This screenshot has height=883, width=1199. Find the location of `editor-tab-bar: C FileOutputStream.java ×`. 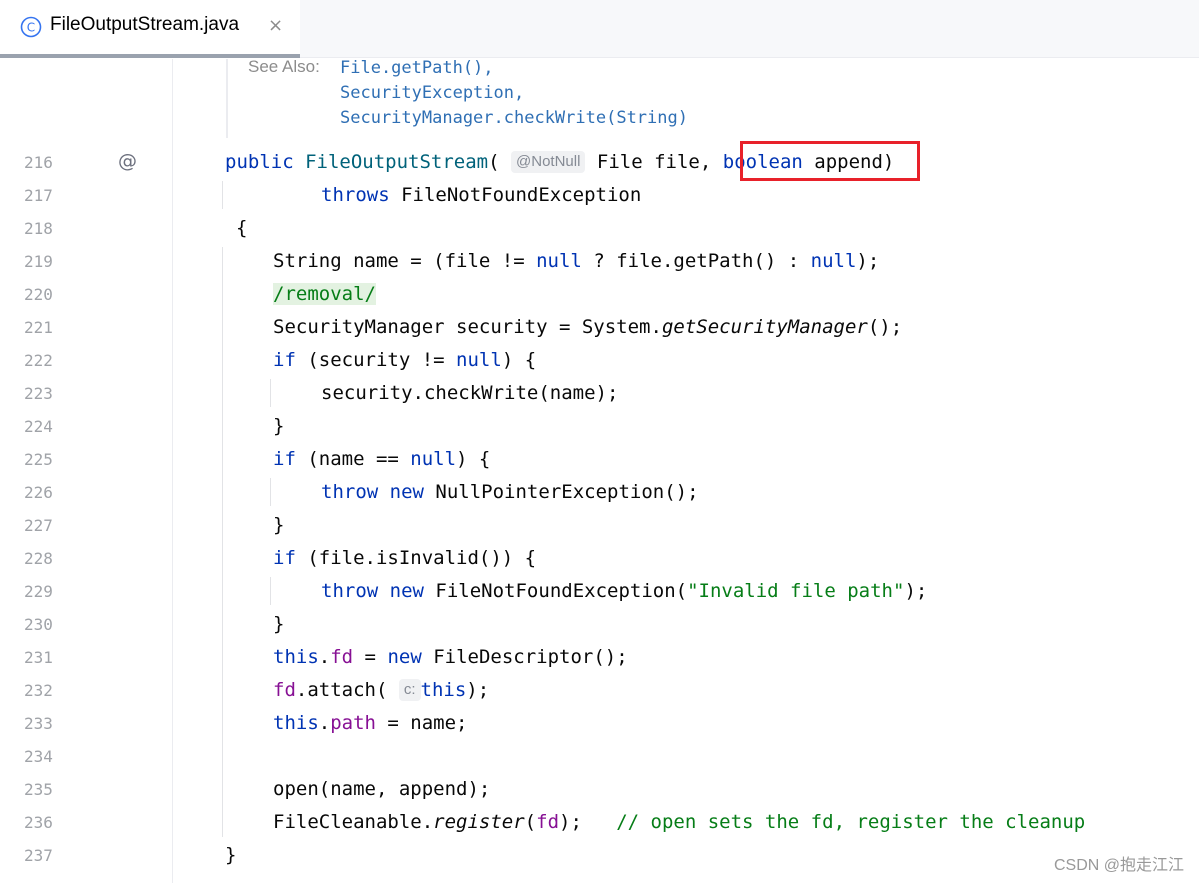

editor-tab-bar: C FileOutputStream.java × is located at coordinates (599, 29).